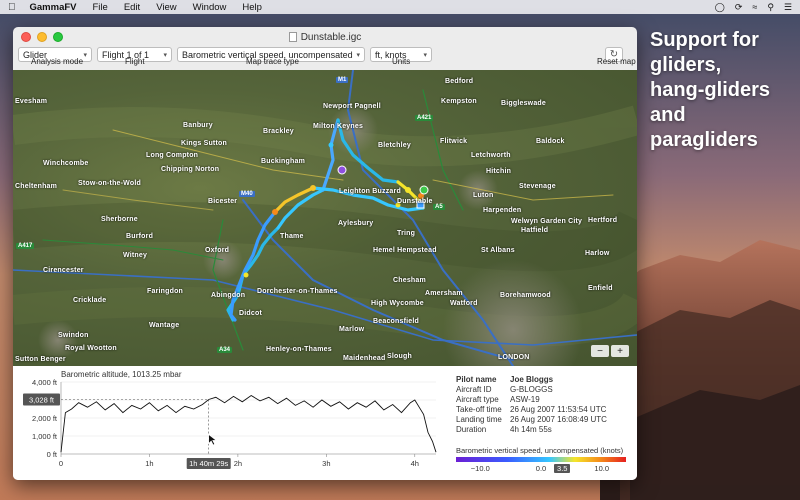  What do you see at coordinates (53, 7) in the screenshot?
I see `menu-app-name: GammaFV` at bounding box center [53, 7].